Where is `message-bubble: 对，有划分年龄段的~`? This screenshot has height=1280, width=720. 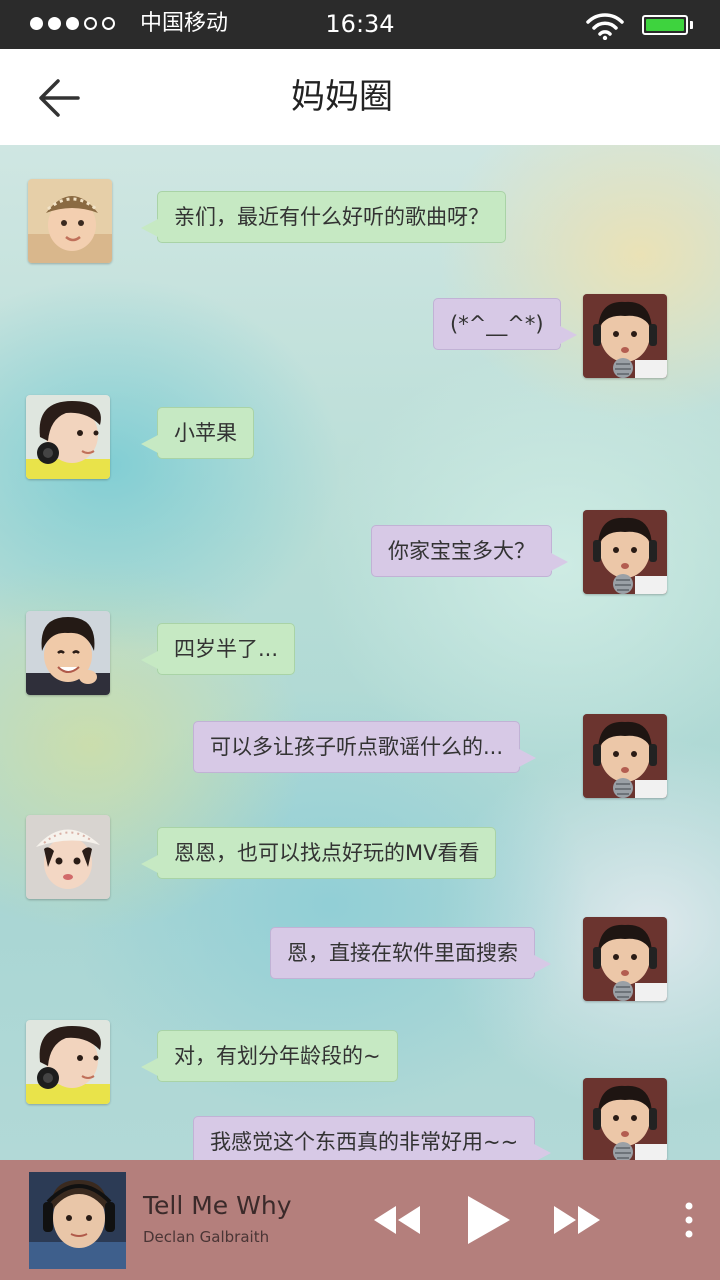 message-bubble: 对，有划分年龄段的~ is located at coordinates (269, 1056).